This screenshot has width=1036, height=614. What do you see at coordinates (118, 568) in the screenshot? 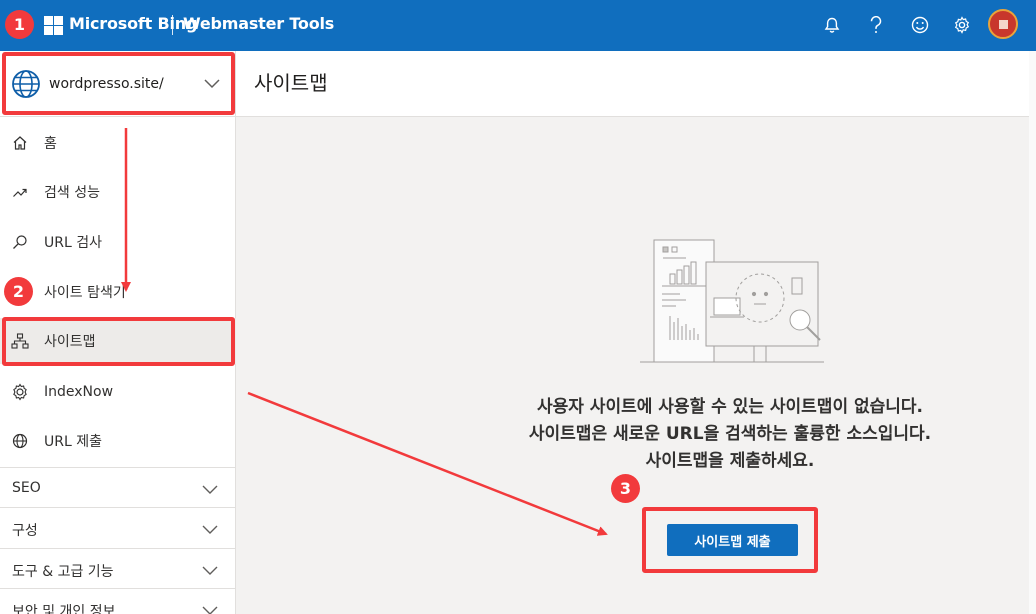
I see `nav-group-tools: 도구 & 고급 기능` at bounding box center [118, 568].